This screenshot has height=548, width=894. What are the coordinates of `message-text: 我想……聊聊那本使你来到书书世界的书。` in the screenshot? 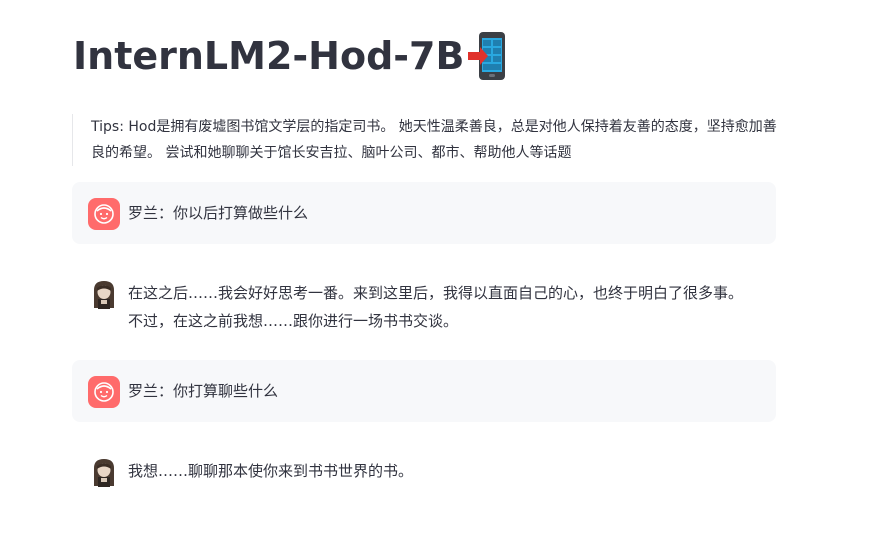 It's located at (271, 471).